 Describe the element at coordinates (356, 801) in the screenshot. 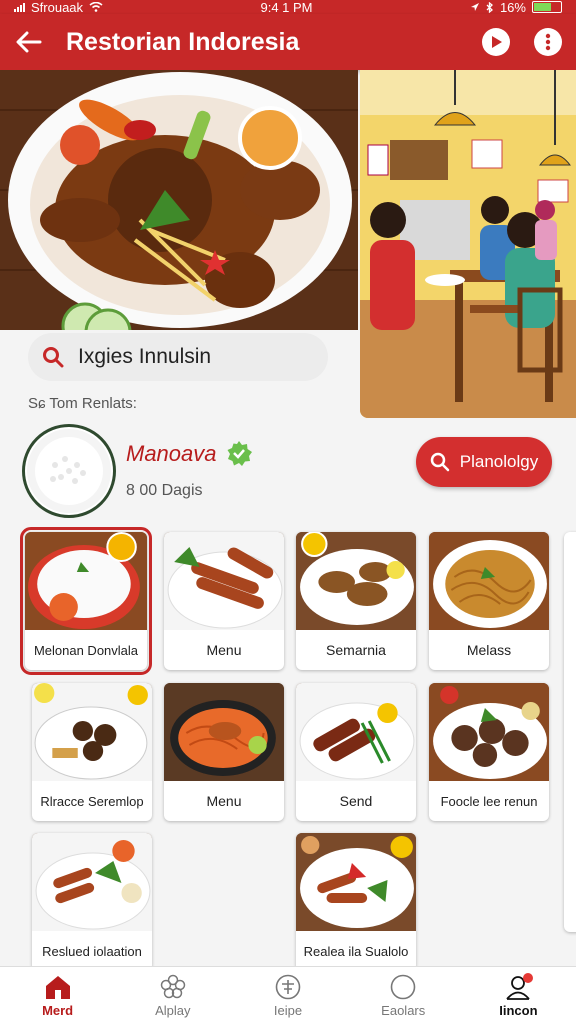

I see `menu-item-label: Send` at that location.